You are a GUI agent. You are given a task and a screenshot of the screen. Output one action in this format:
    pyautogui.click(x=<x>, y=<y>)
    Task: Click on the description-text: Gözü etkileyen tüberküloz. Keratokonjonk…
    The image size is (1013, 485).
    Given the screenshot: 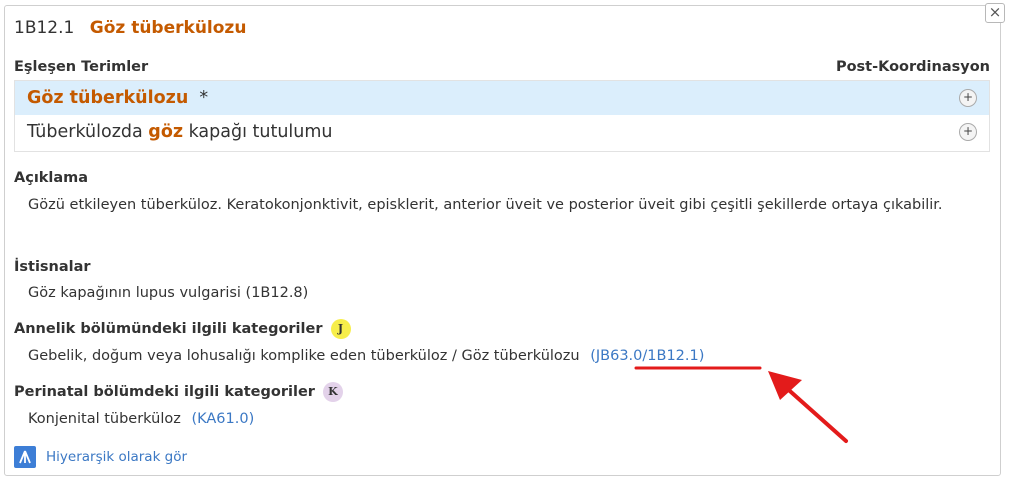 What is the action you would take?
    pyautogui.click(x=485, y=205)
    